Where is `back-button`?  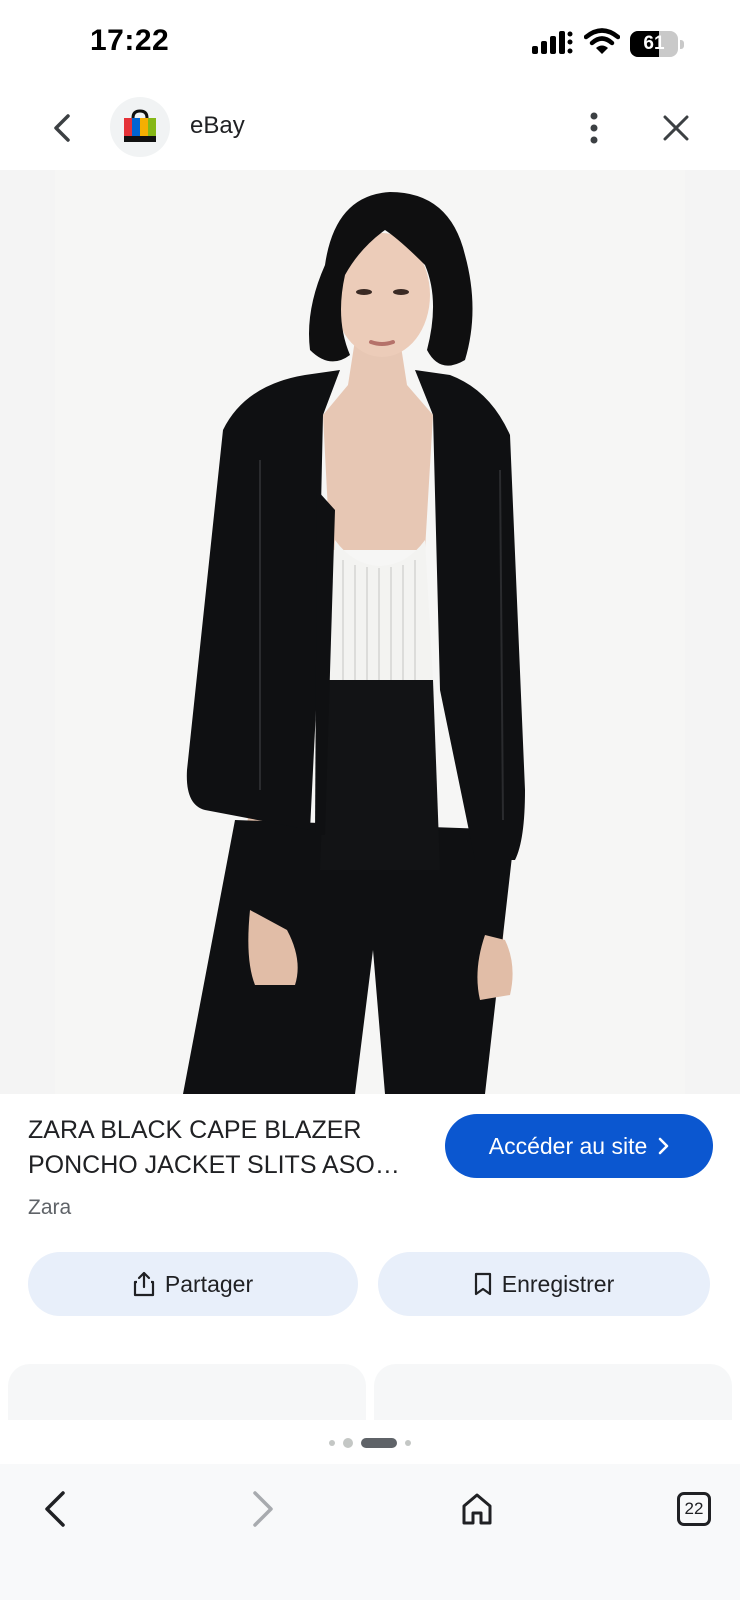
back-button is located at coordinates (62, 128).